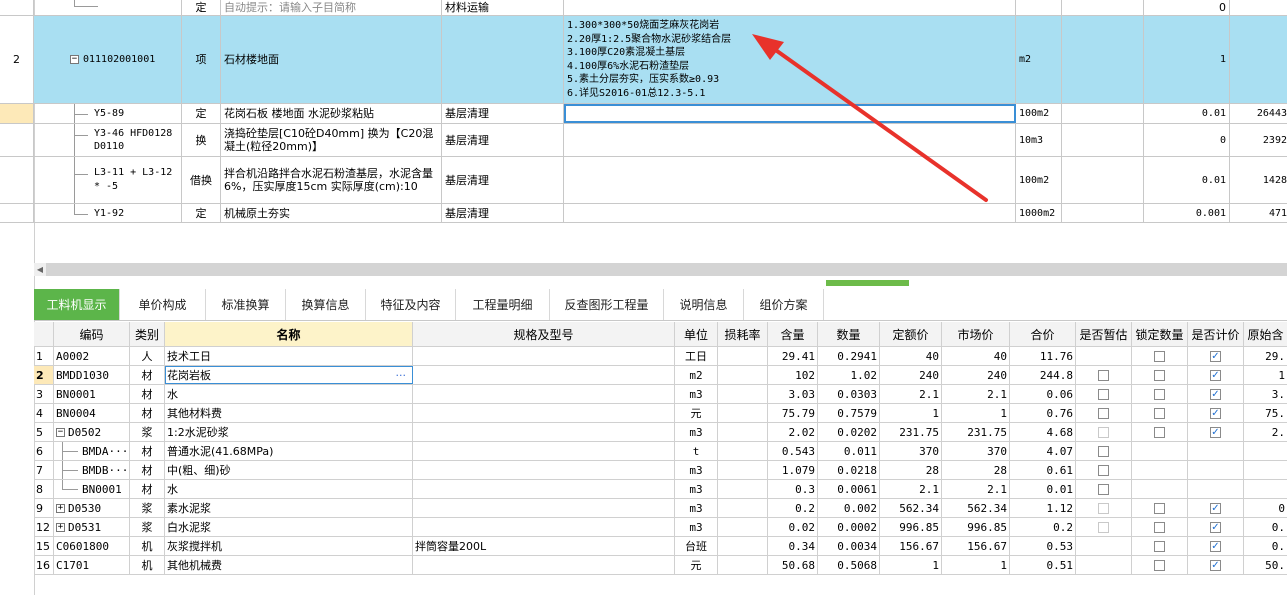 The height and width of the screenshot is (595, 1287). I want to click on original-content-cell: 1, so click(1265, 375).